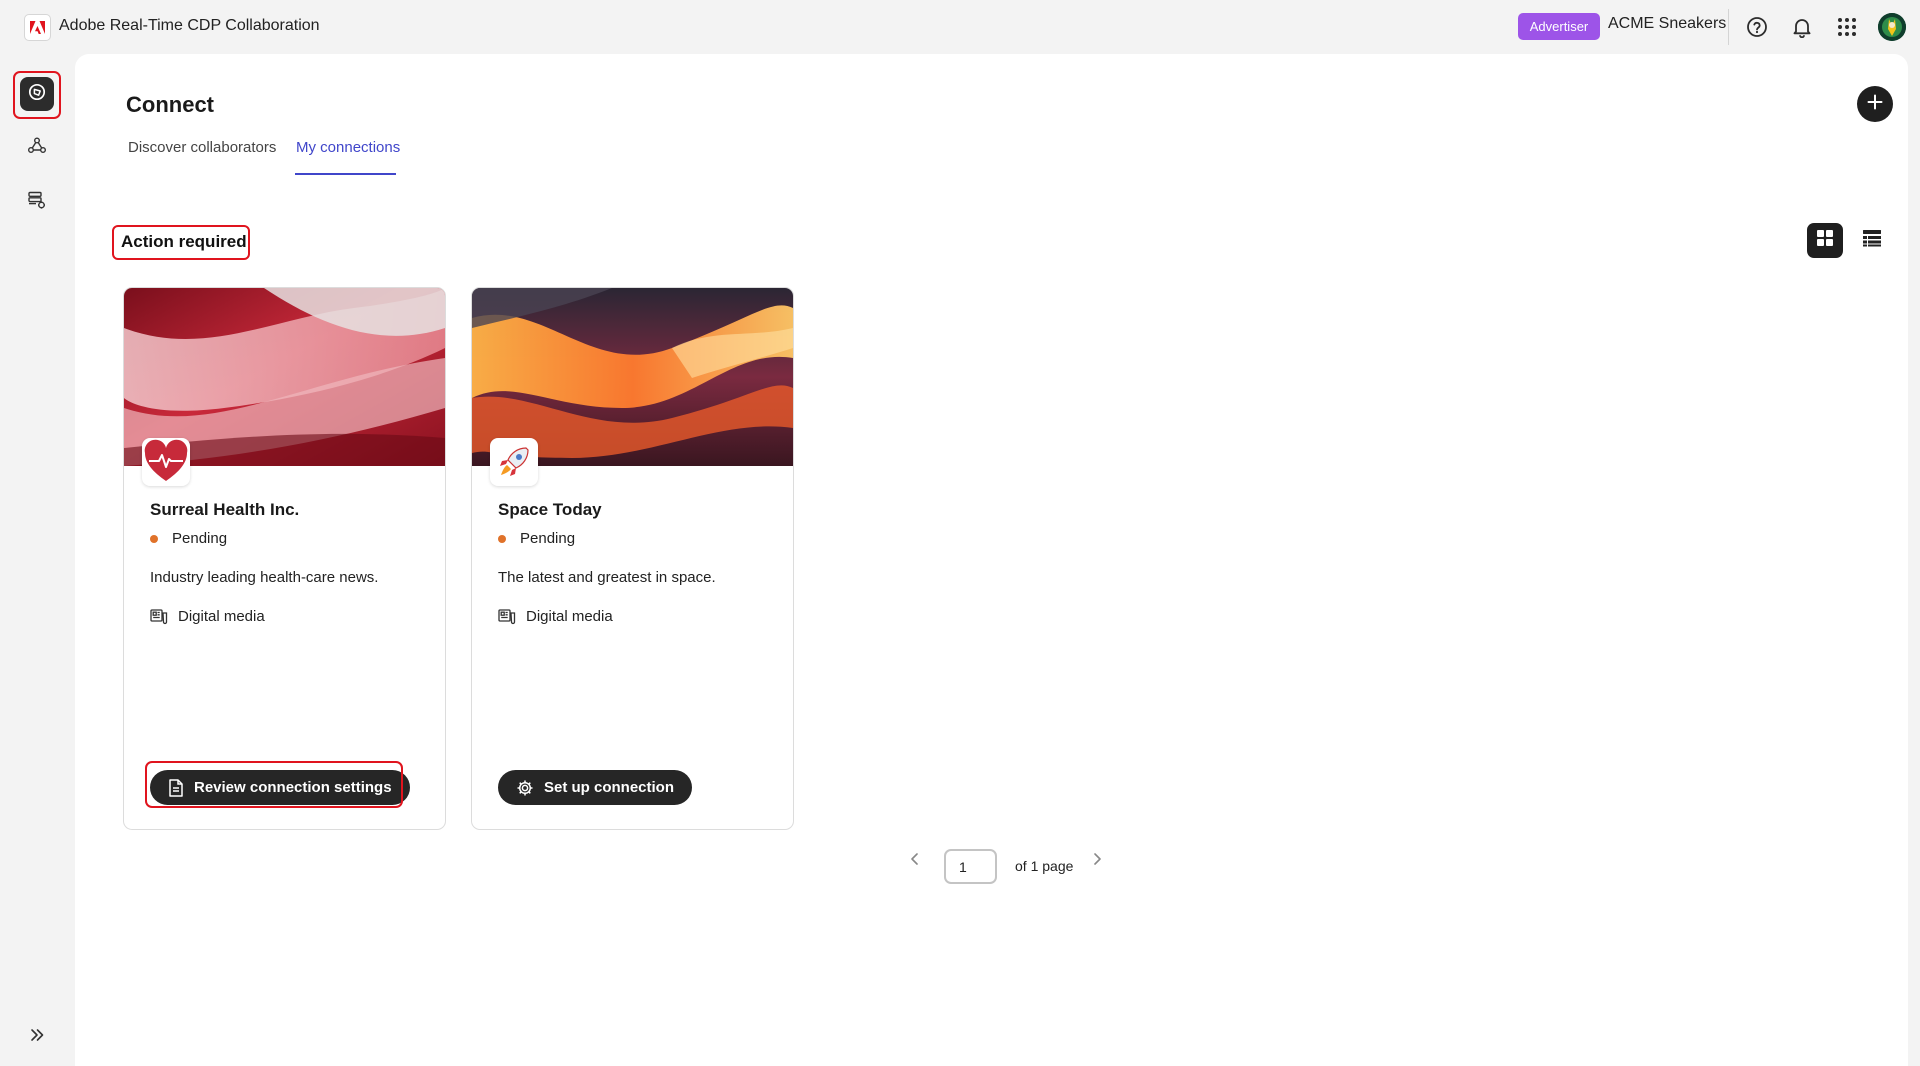  What do you see at coordinates (1847, 27) in the screenshot?
I see `apps-grid-icon` at bounding box center [1847, 27].